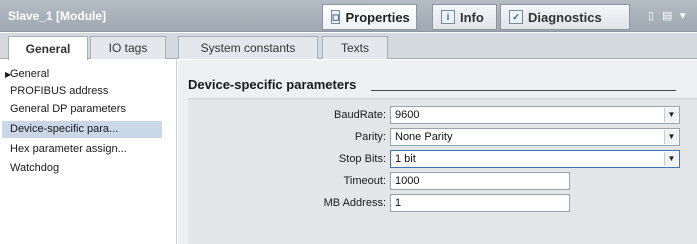  I want to click on tab-info: i Info, so click(464, 17).